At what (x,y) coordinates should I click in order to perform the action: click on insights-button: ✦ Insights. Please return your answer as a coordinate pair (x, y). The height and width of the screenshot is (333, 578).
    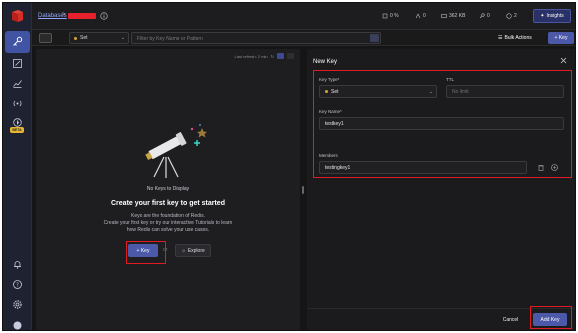
    Looking at the image, I should click on (552, 16).